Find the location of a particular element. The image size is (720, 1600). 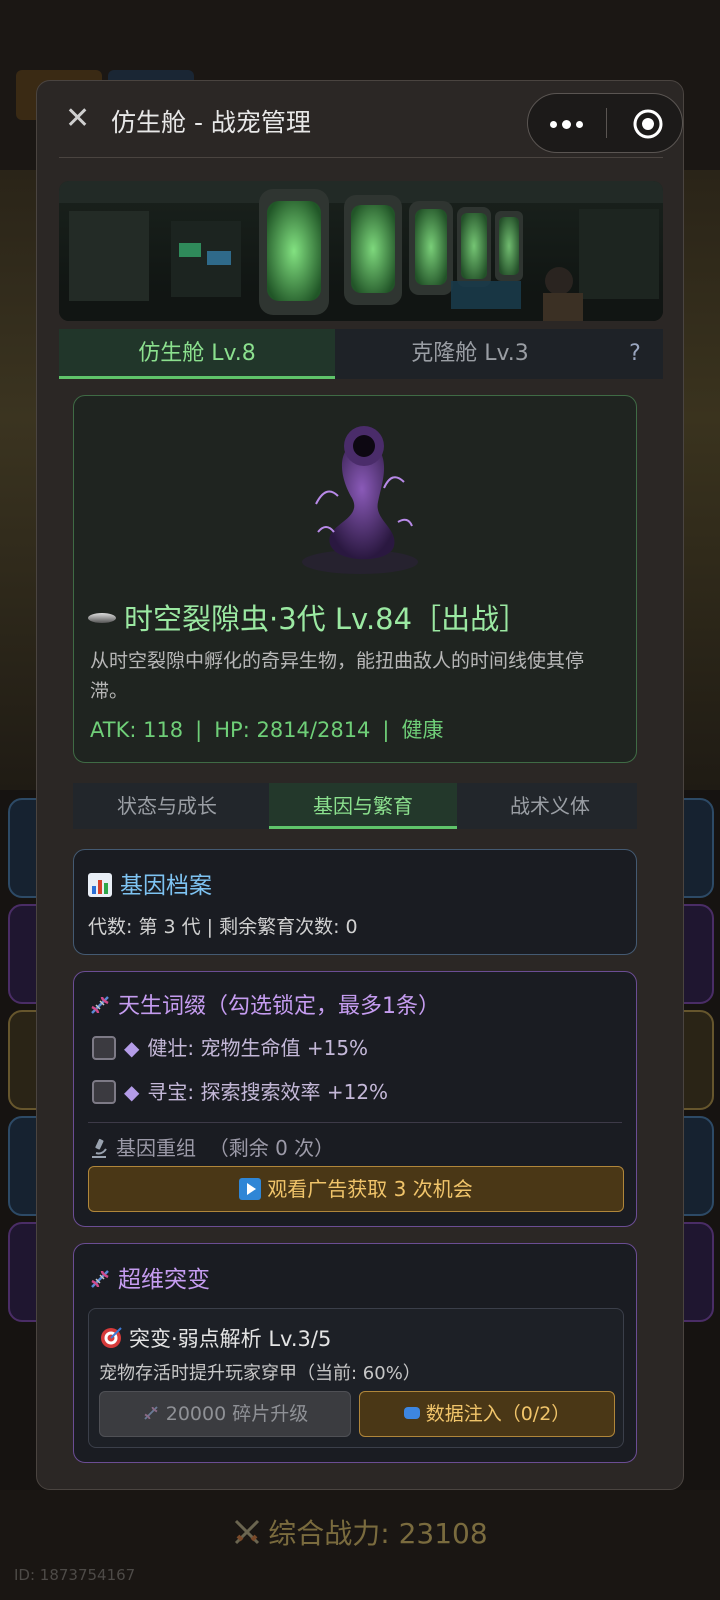

modal-title: 仿生舱 - 战宠管理 is located at coordinates (211, 122).